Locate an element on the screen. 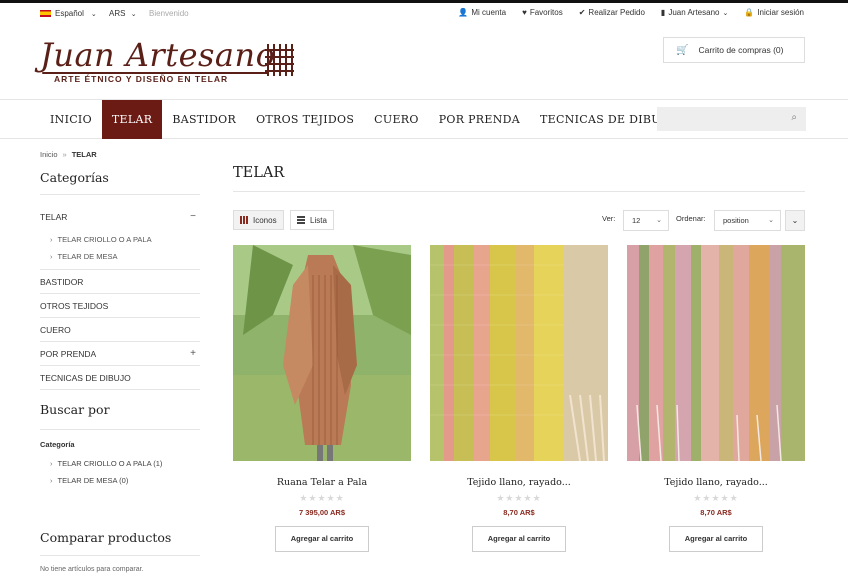 Image resolution: width=848 pixels, height=586 pixels. sort-select: position ⌄ is located at coordinates (747, 220).